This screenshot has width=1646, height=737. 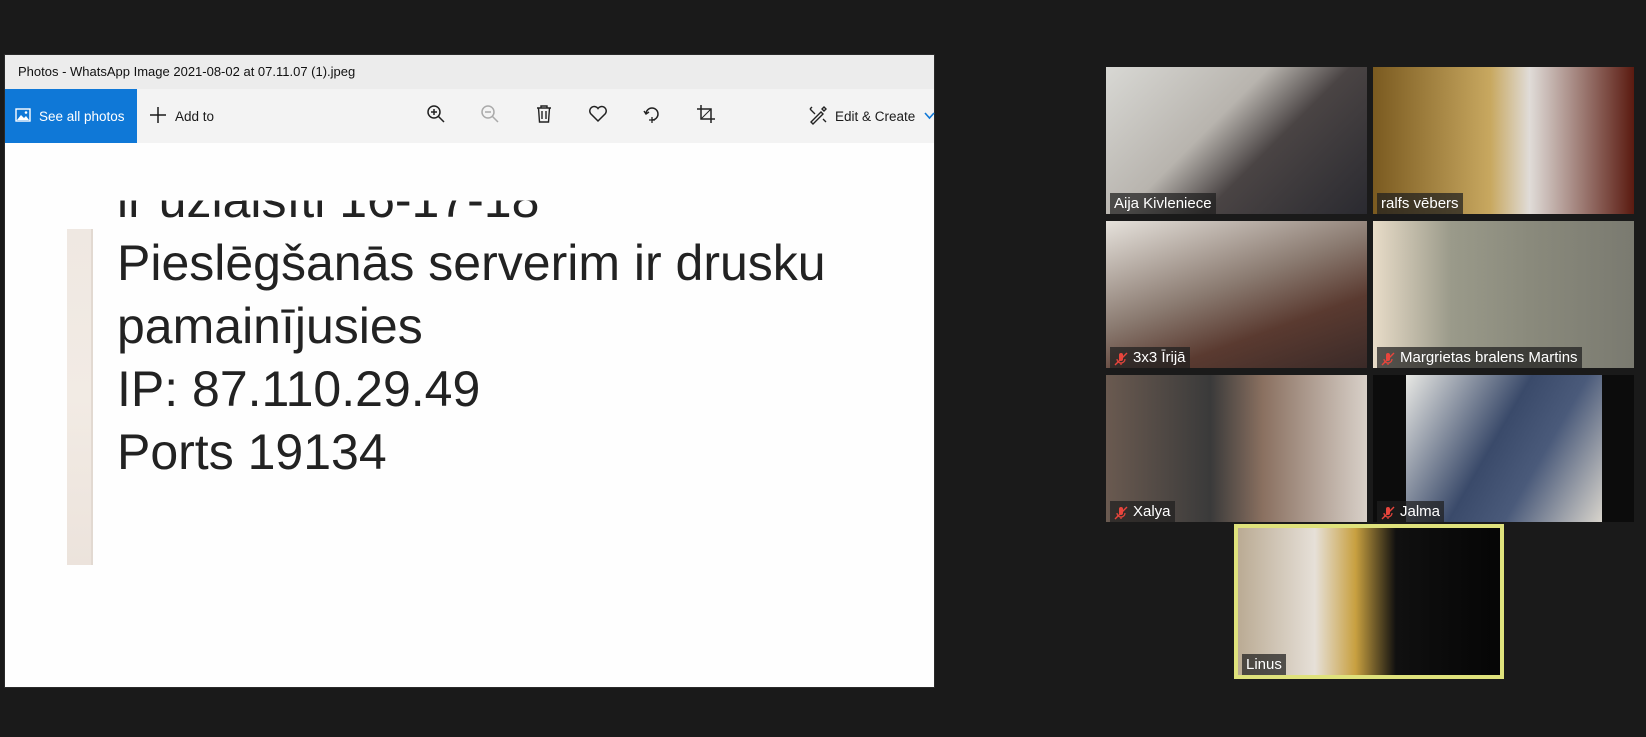 What do you see at coordinates (1411, 511) in the screenshot?
I see `participant-name: Jalma` at bounding box center [1411, 511].